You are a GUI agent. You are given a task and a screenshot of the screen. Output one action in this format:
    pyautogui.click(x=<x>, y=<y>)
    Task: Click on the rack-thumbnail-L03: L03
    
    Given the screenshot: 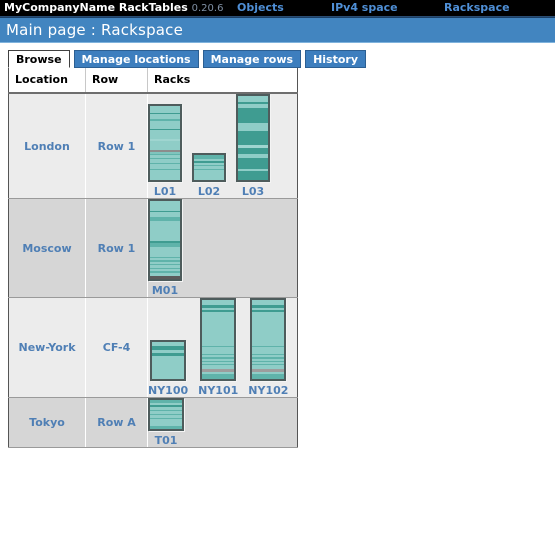 What is the action you would take?
    pyautogui.click(x=253, y=146)
    